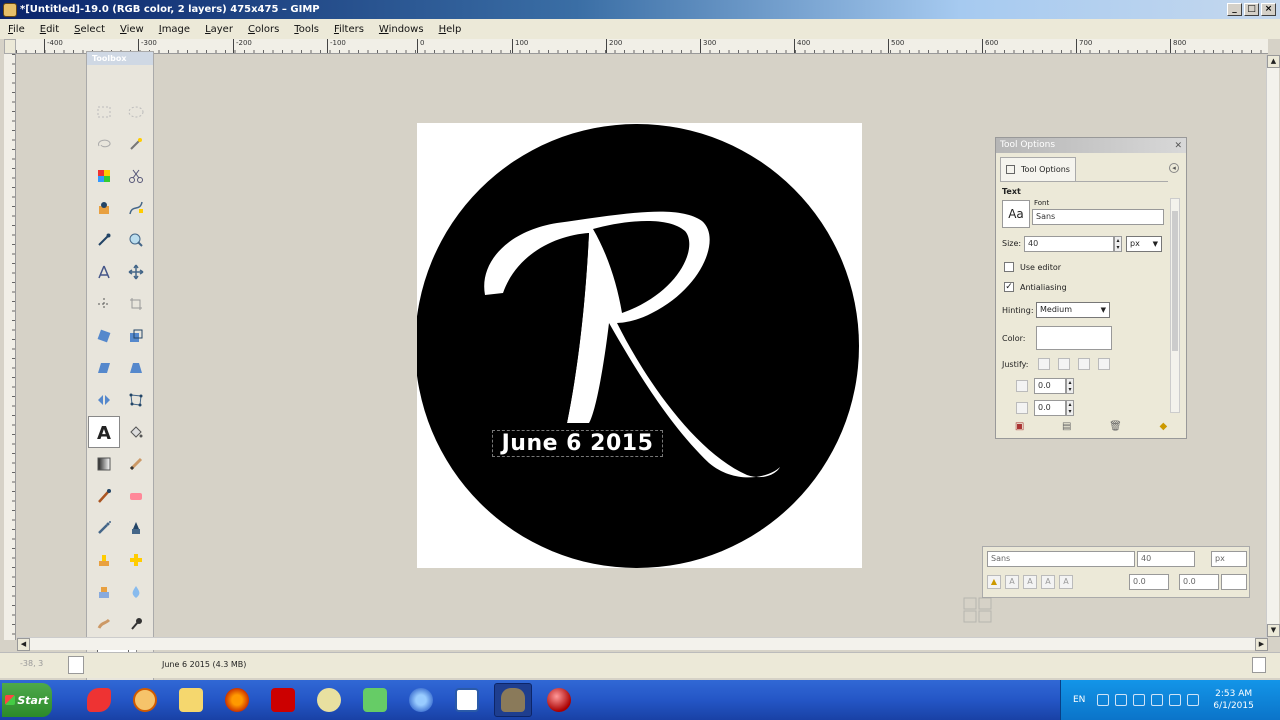 This screenshot has height=720, width=1280. Describe the element at coordinates (136, 272) in the screenshot. I see `move-icon` at that location.